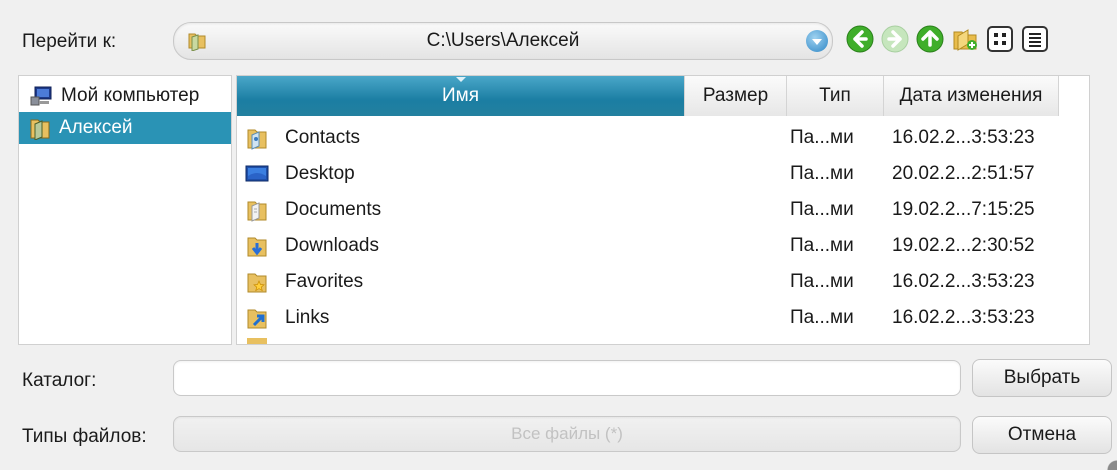 This screenshot has height=470, width=1117. I want to click on file-name: Downloads, so click(332, 245).